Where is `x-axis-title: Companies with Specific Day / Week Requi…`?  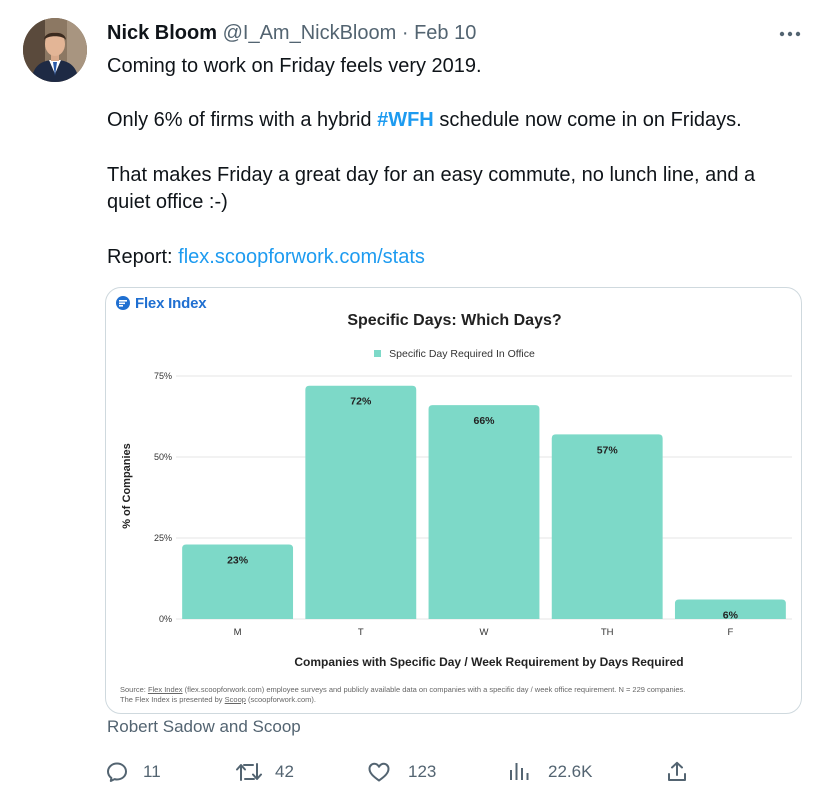
x-axis-title: Companies with Specific Day / Week Requi… is located at coordinates (488, 662).